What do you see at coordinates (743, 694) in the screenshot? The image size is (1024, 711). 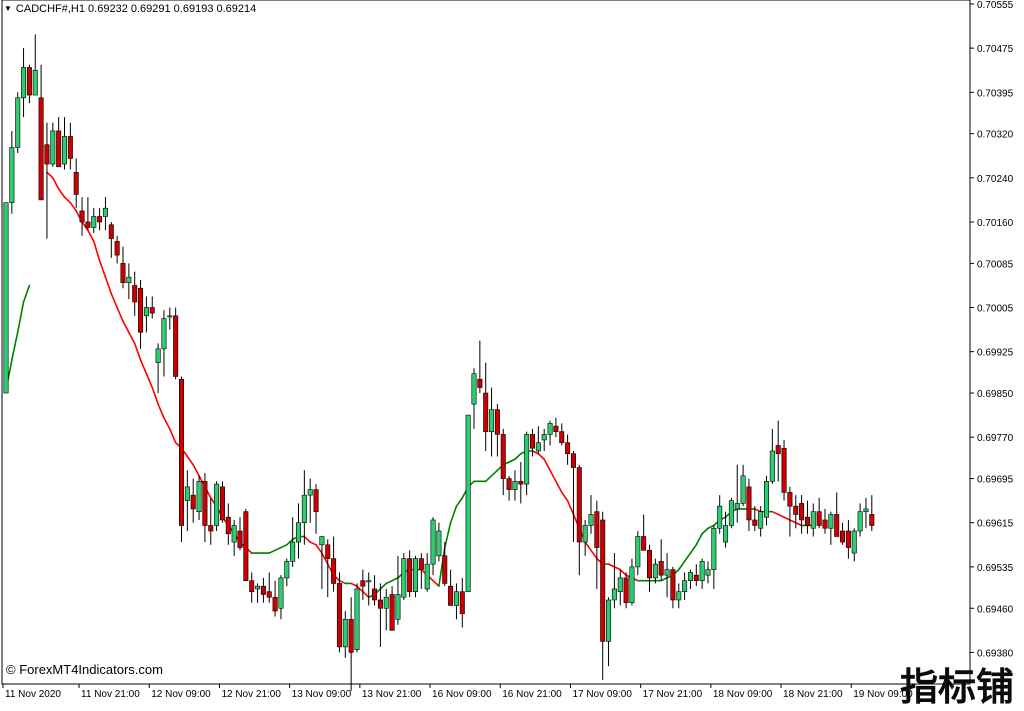 I see `x-tick-label: 18 Nov 09:00` at bounding box center [743, 694].